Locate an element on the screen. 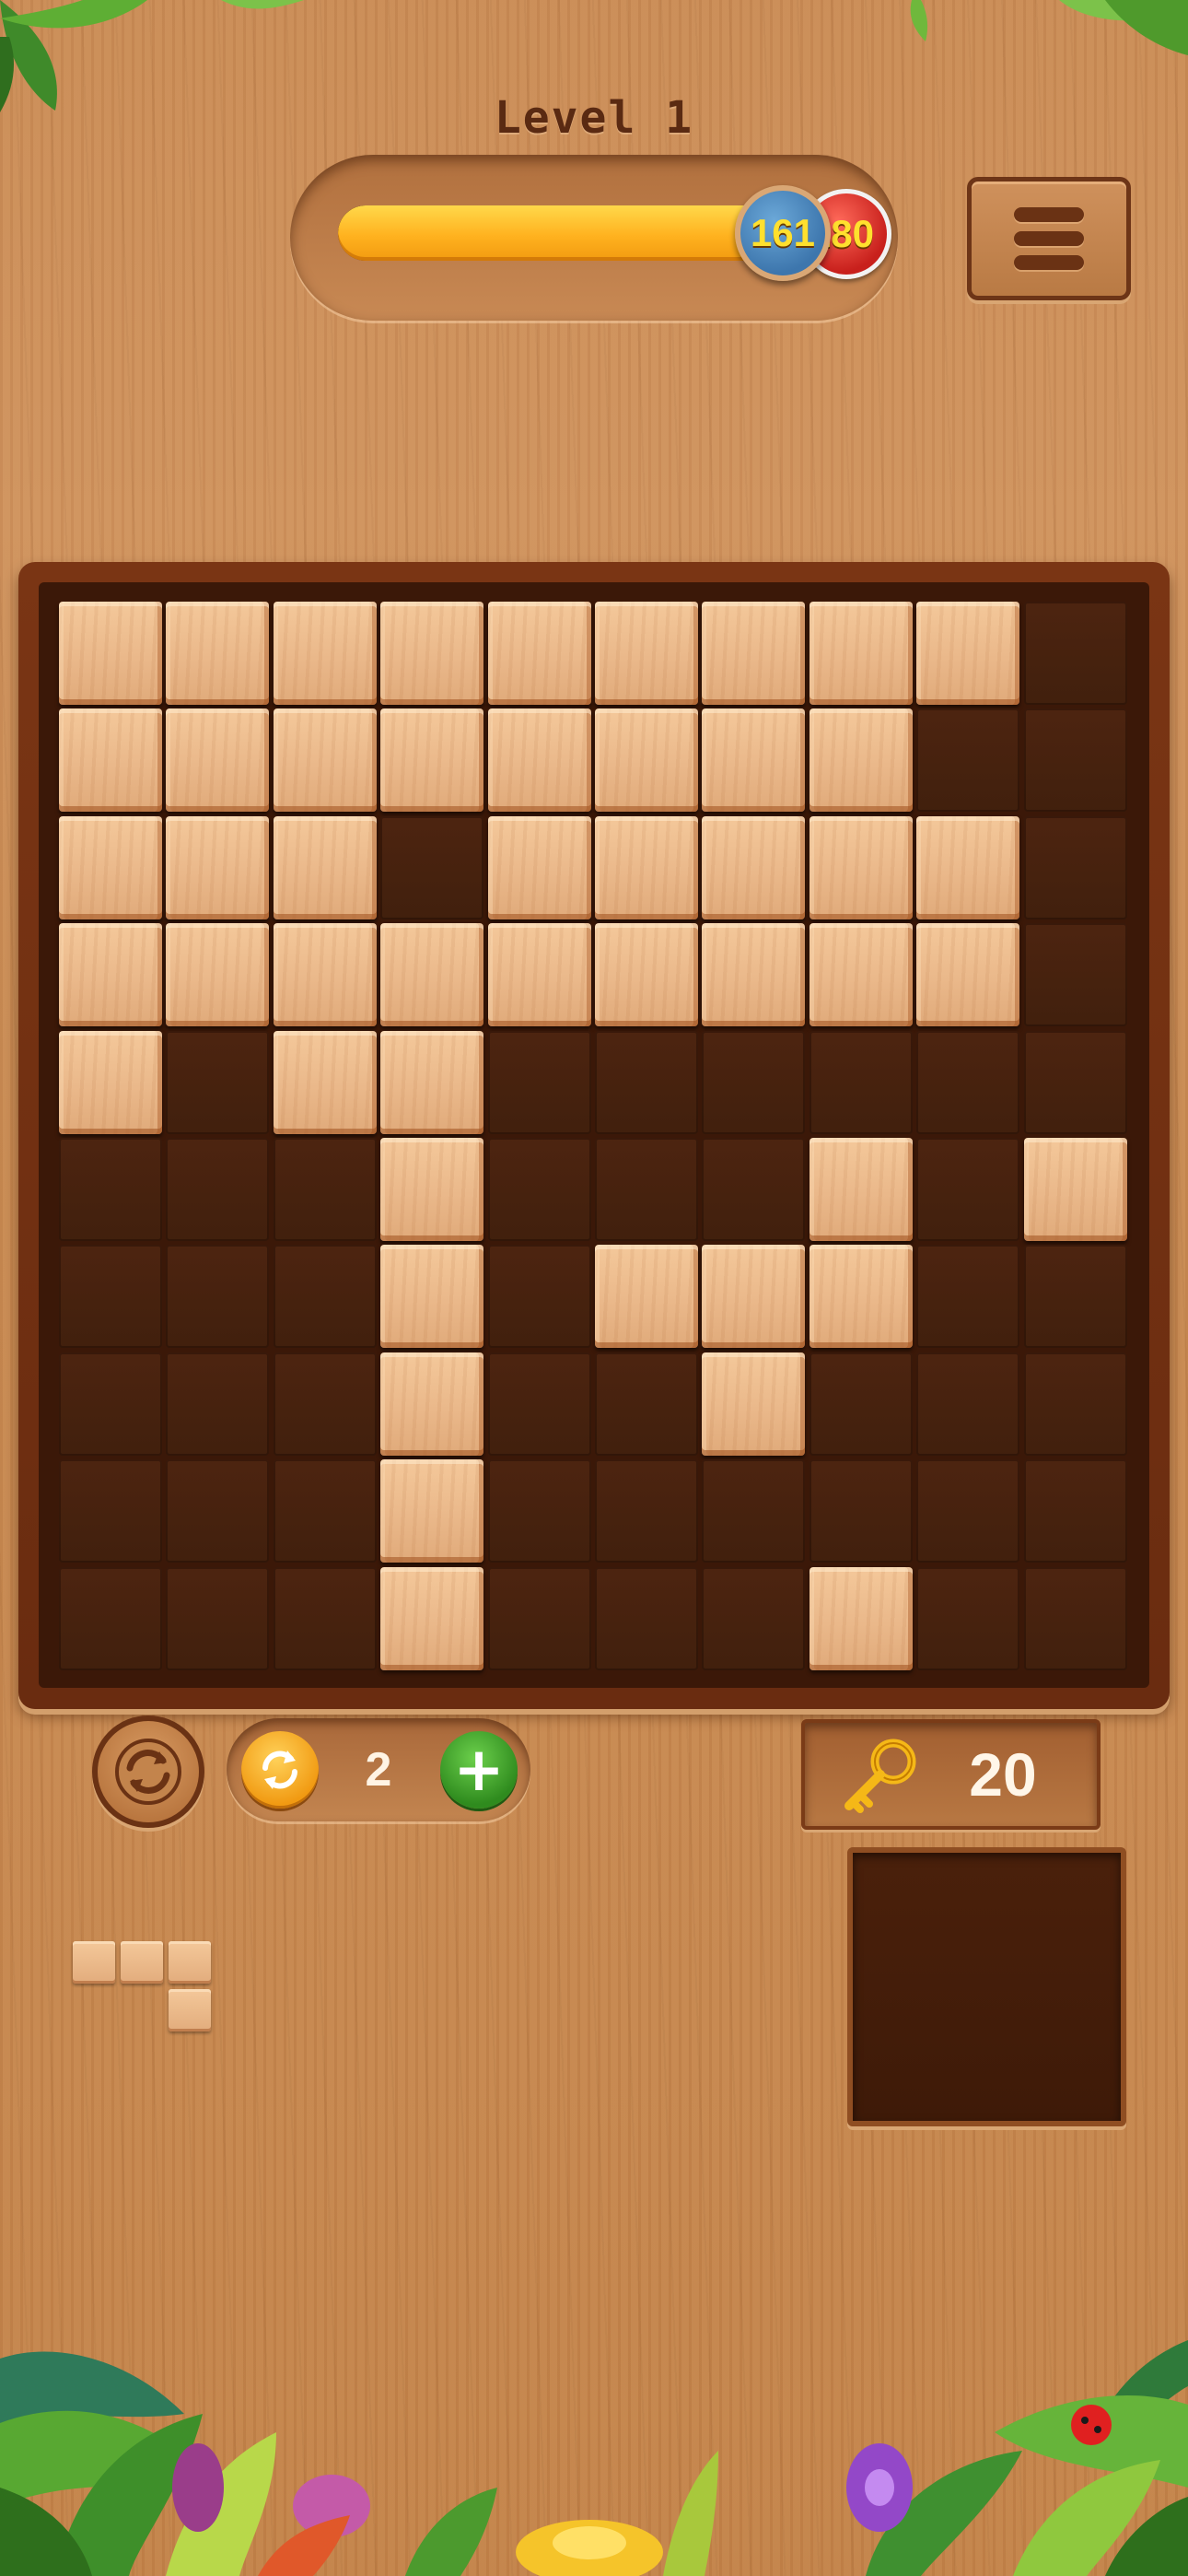 The width and height of the screenshot is (1188, 2576). refresh-button is located at coordinates (148, 1771).